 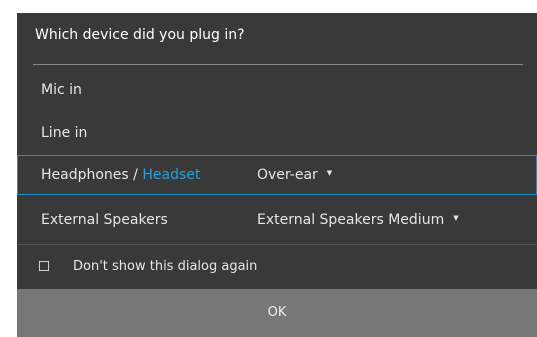 What do you see at coordinates (140, 35) in the screenshot?
I see `dialog-title: Which device did you plug in?` at bounding box center [140, 35].